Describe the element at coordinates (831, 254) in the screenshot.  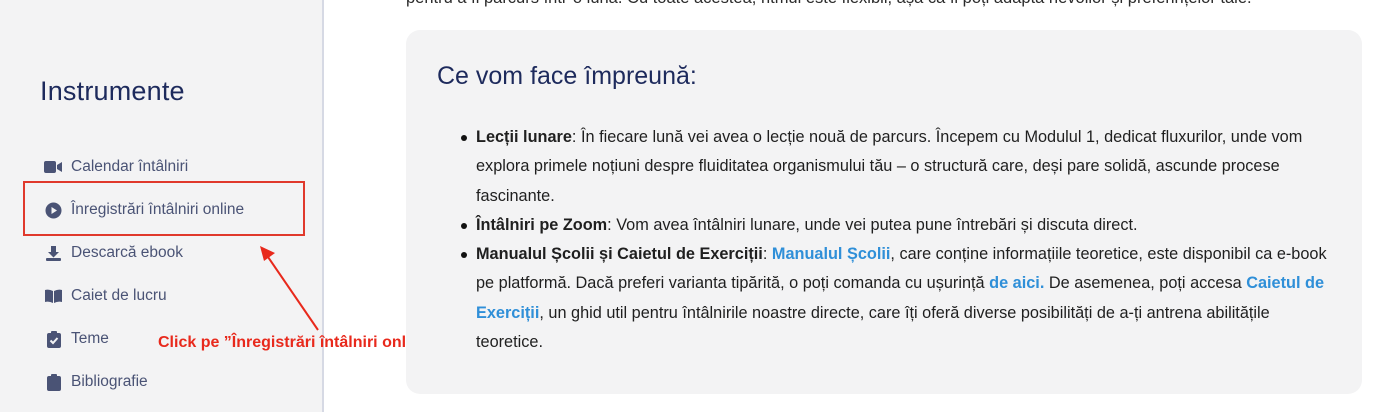
I see `manual-link: Manualul Școlii` at that location.